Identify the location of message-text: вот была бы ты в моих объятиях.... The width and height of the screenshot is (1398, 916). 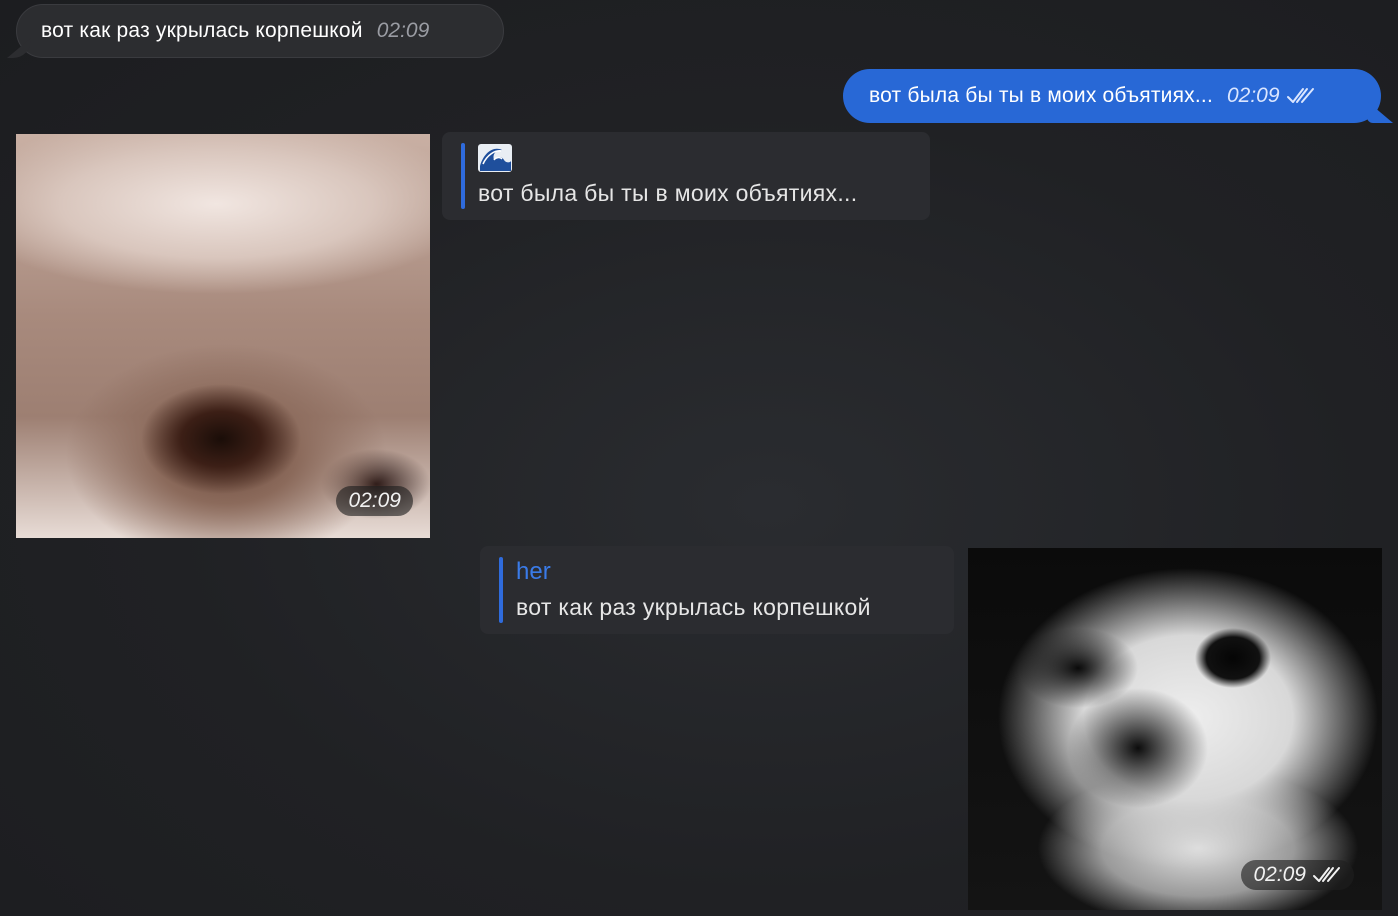
(1041, 95).